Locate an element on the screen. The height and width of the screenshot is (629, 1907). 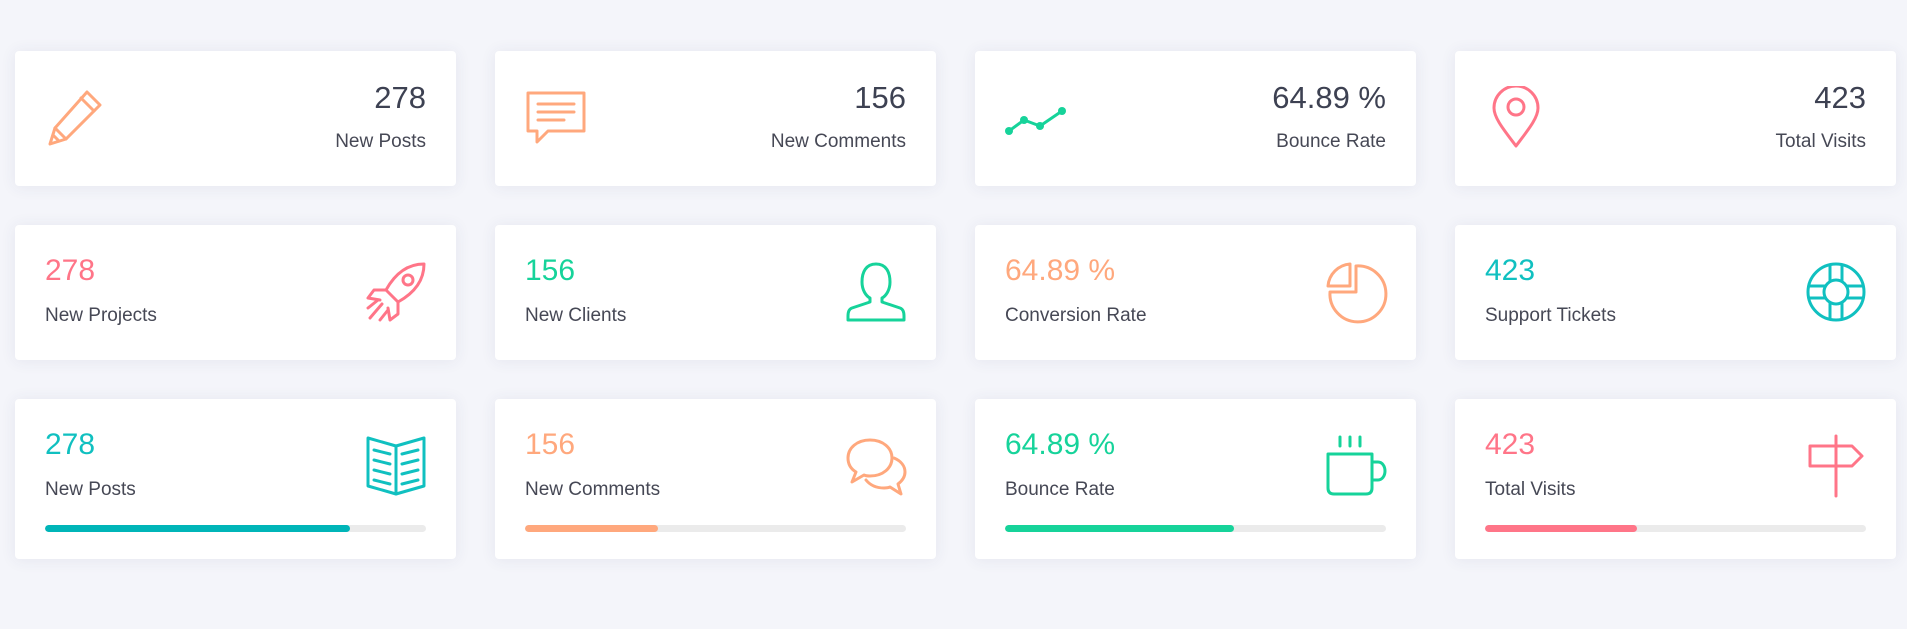
life-buoy-icon is located at coordinates (1836, 292).